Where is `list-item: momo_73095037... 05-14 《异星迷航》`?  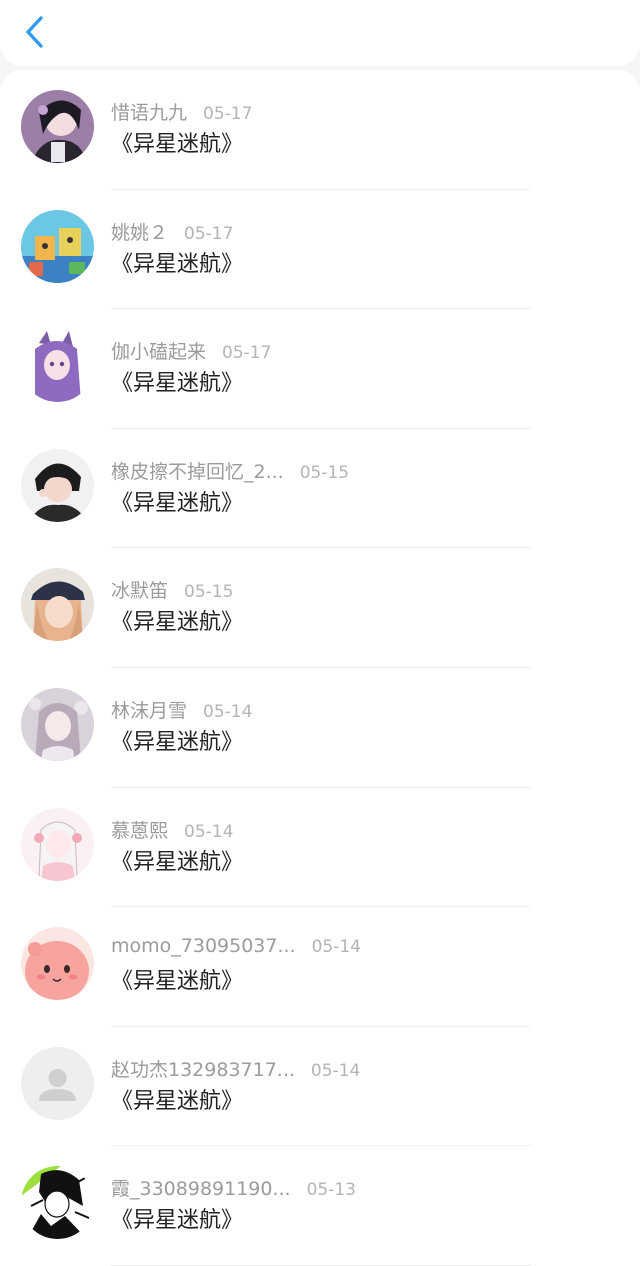
list-item: momo_73095037... 05-14 《异星迷航》 is located at coordinates (320, 967).